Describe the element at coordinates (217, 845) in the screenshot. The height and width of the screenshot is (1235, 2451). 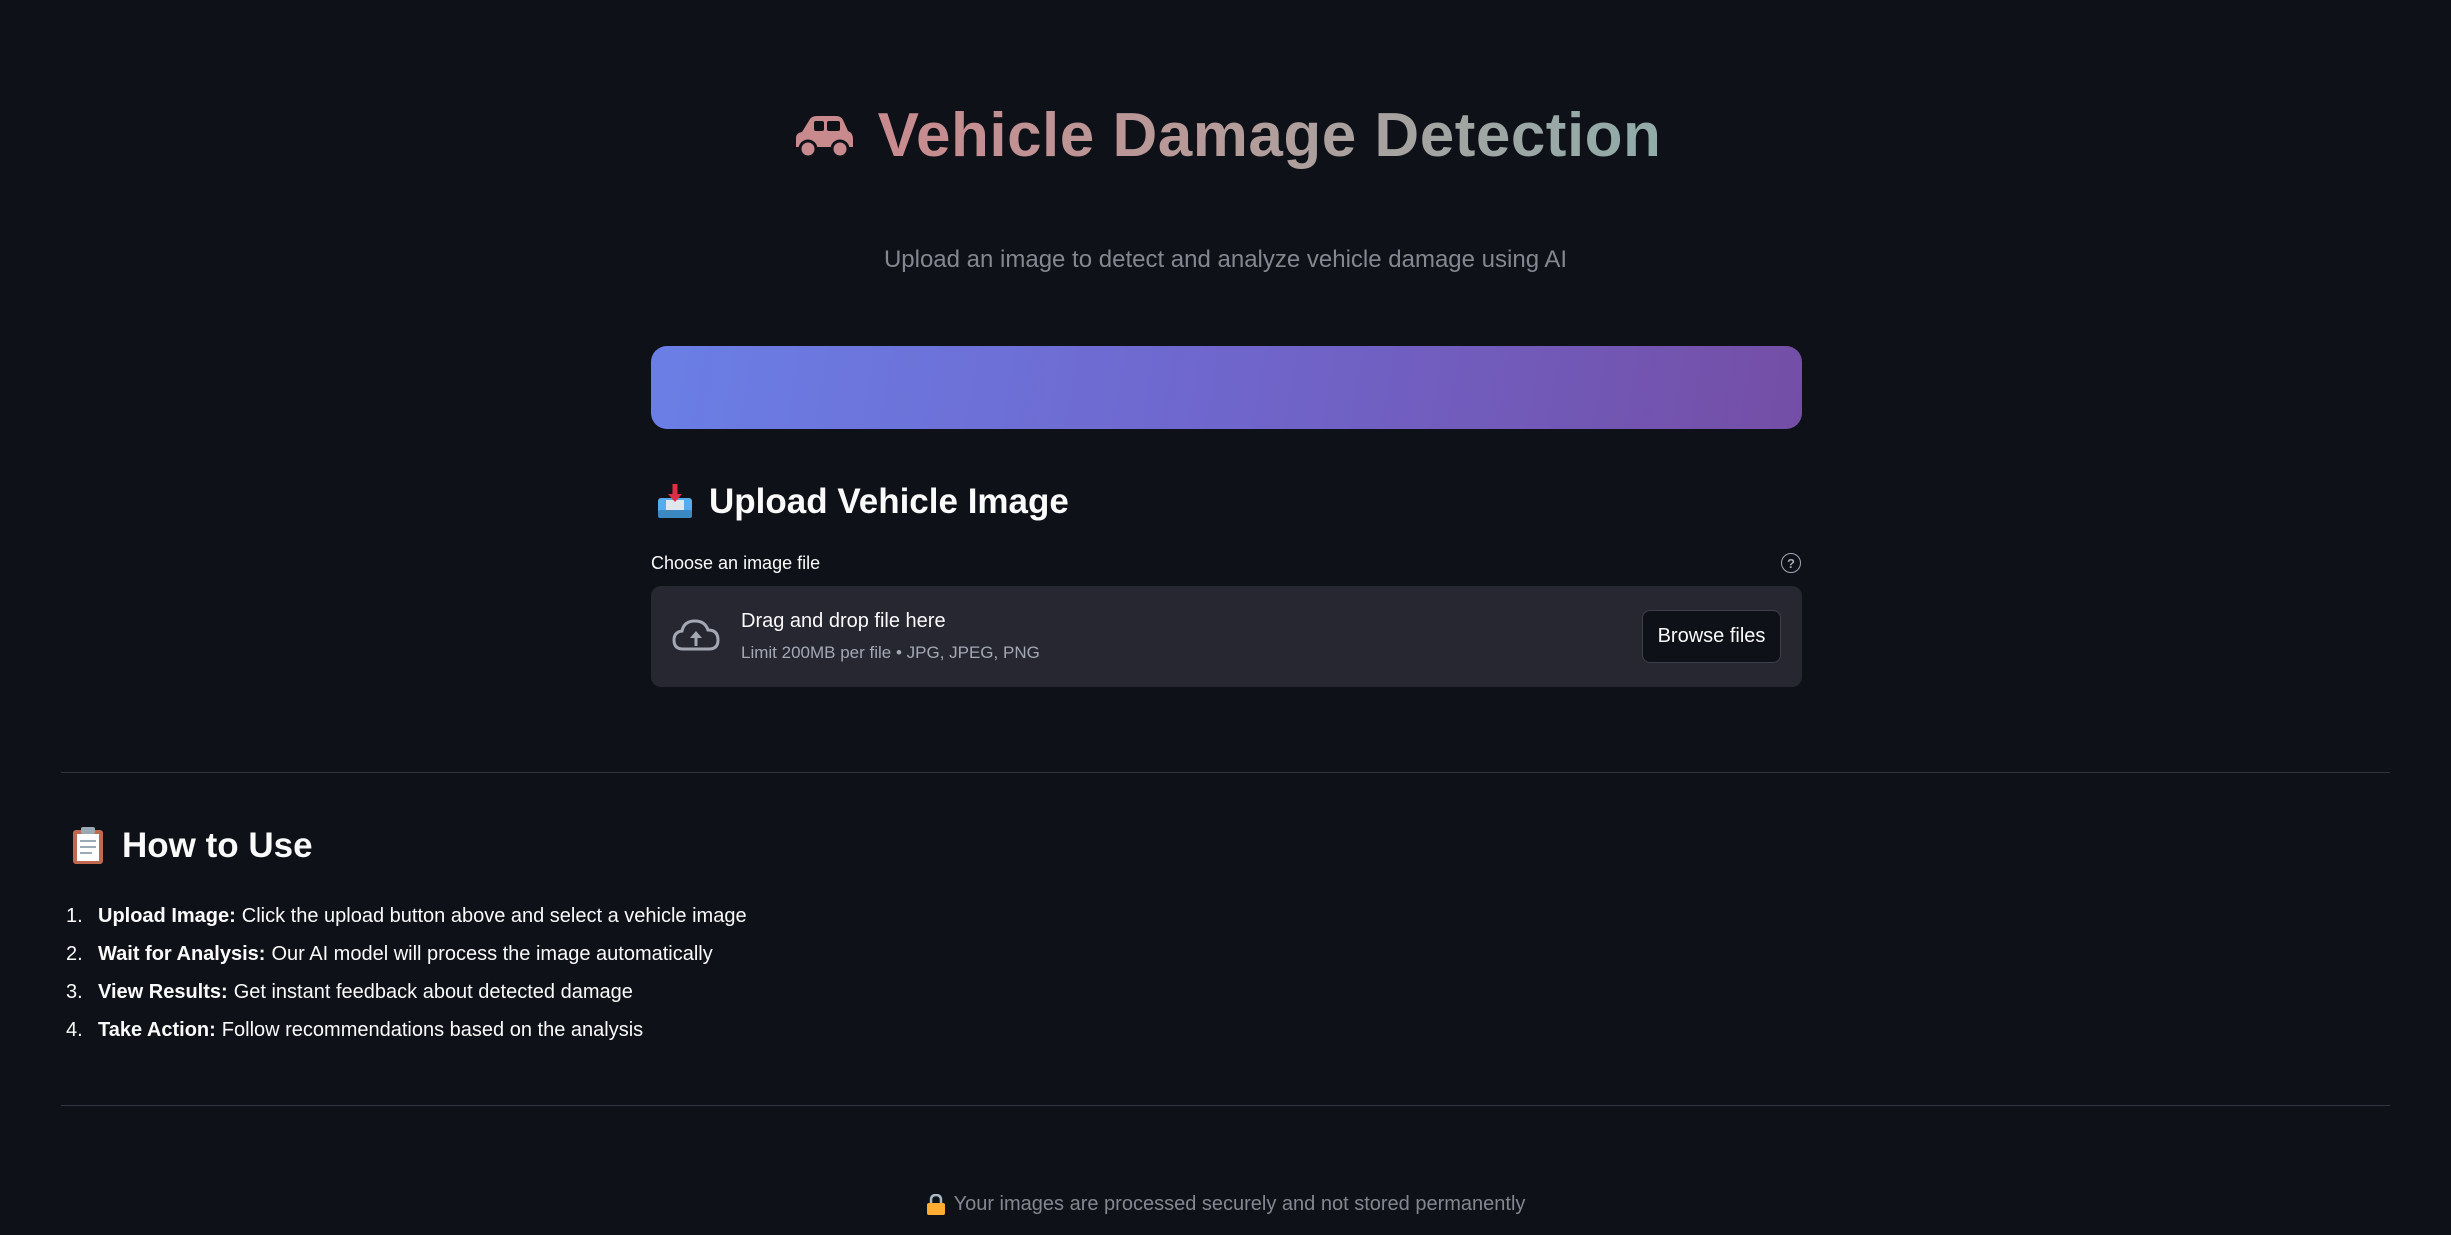
I see `howto-section-title: How to Use` at that location.